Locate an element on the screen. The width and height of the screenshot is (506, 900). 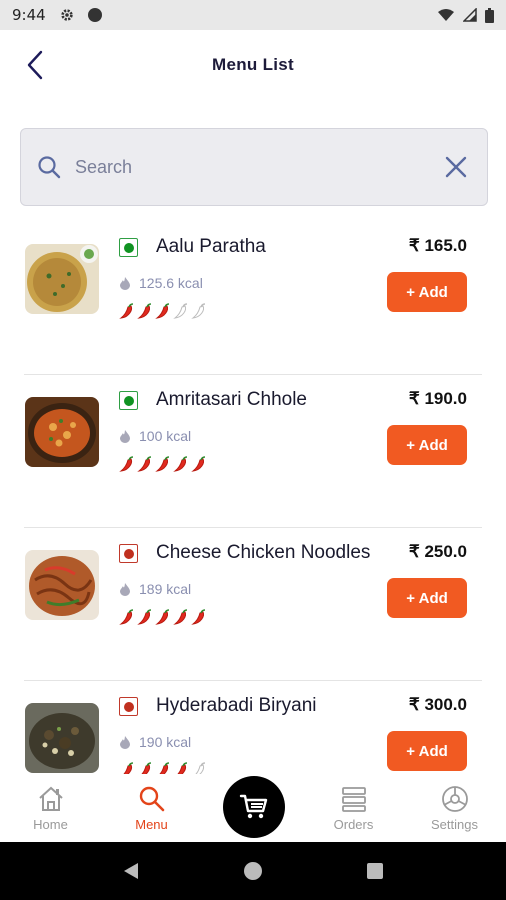
kcal-value: 100 kcal is located at coordinates (165, 436).